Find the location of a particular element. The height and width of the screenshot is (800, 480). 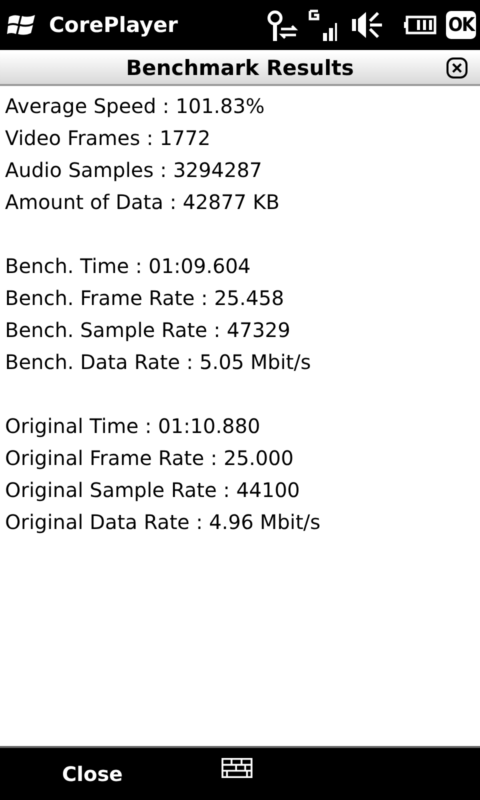

result-line: Original Data Rate : 4.96 Mbit/s is located at coordinates (163, 522).